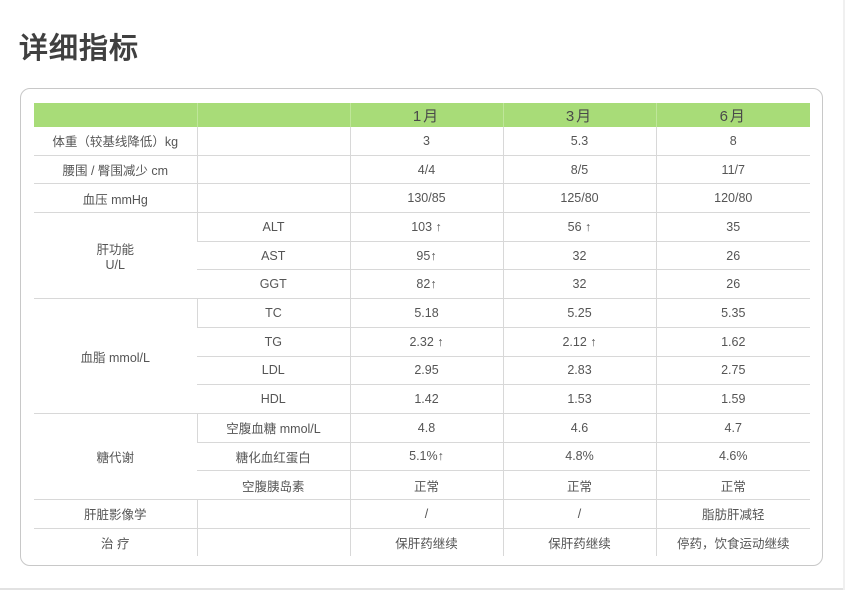  I want to click on sub-label: 空腹血糖 mmol/L, so click(273, 427).